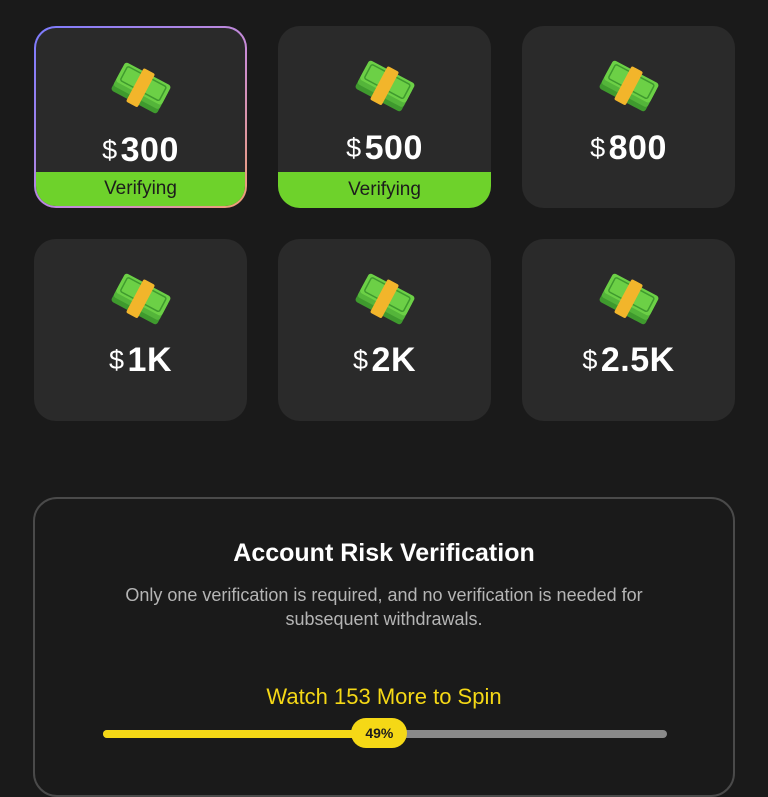 This screenshot has width=768, height=797. I want to click on amount-card-500: $500 Verifying, so click(384, 117).